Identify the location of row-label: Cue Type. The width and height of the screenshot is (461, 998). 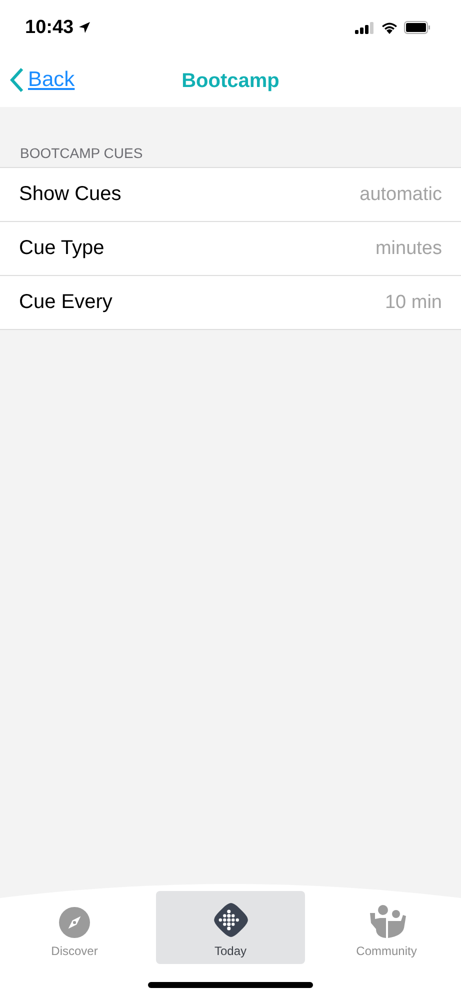
(61, 248).